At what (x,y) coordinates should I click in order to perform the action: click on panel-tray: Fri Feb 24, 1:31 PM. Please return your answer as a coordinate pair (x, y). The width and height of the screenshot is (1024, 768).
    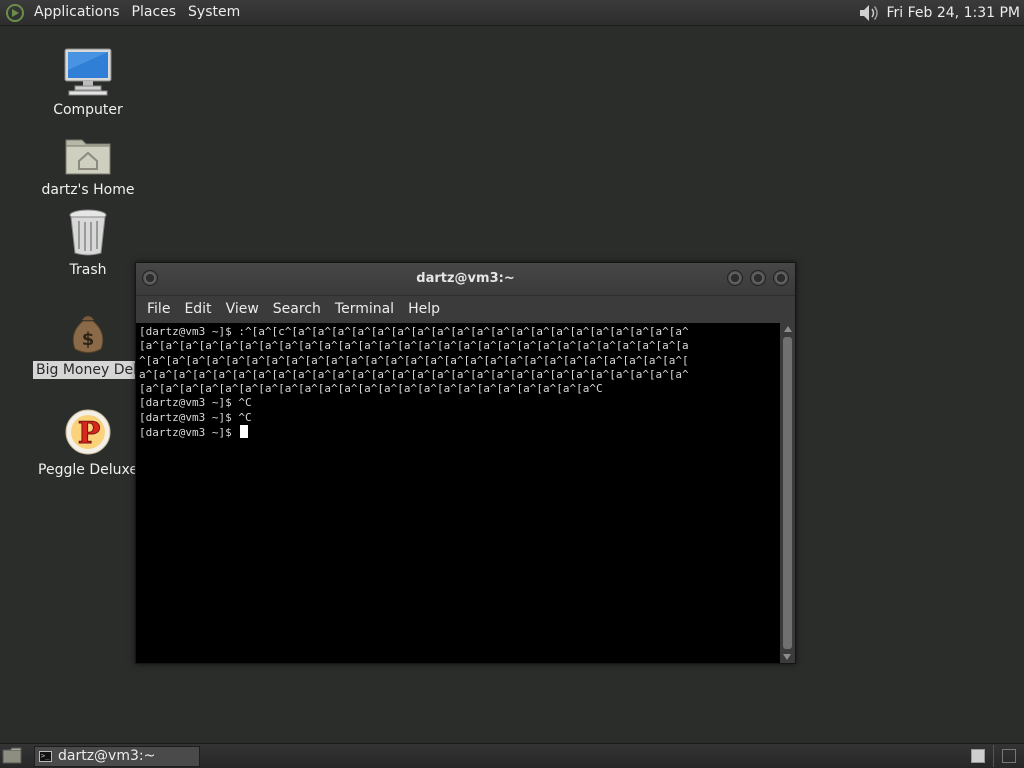
    Looking at the image, I should click on (940, 12).